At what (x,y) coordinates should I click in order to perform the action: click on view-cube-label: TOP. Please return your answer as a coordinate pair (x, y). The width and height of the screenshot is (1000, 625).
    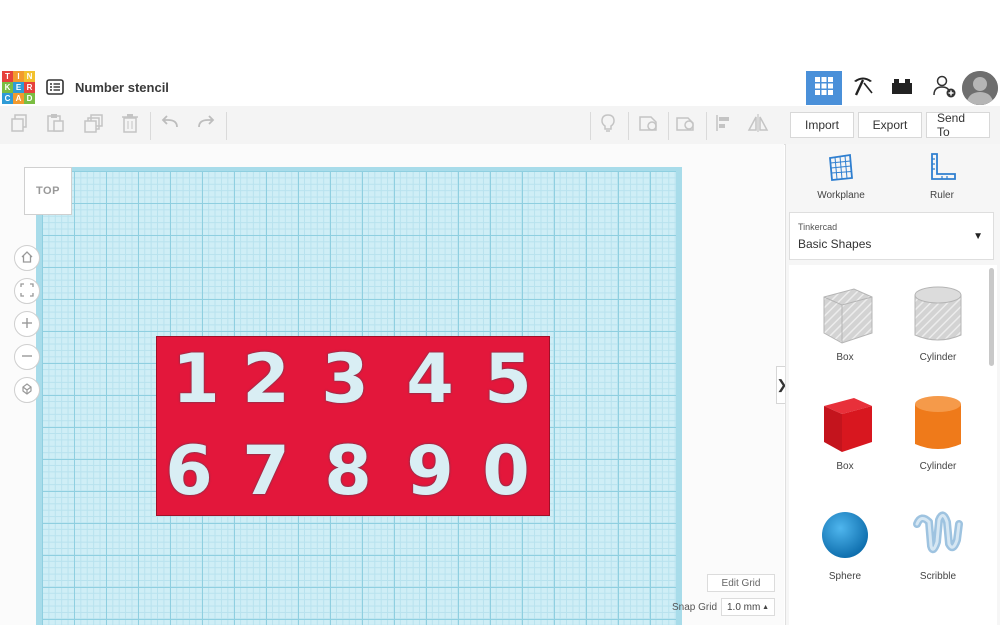
    Looking at the image, I should click on (48, 191).